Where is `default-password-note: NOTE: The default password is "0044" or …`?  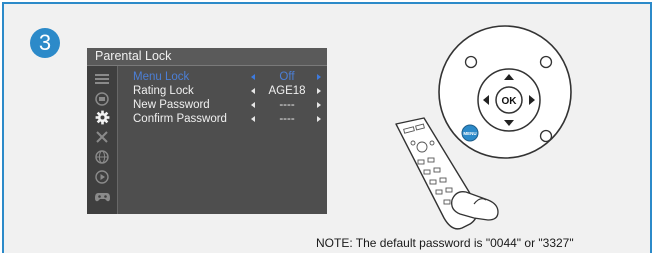
default-password-note: NOTE: The default password is "0044" or … is located at coordinates (445, 243).